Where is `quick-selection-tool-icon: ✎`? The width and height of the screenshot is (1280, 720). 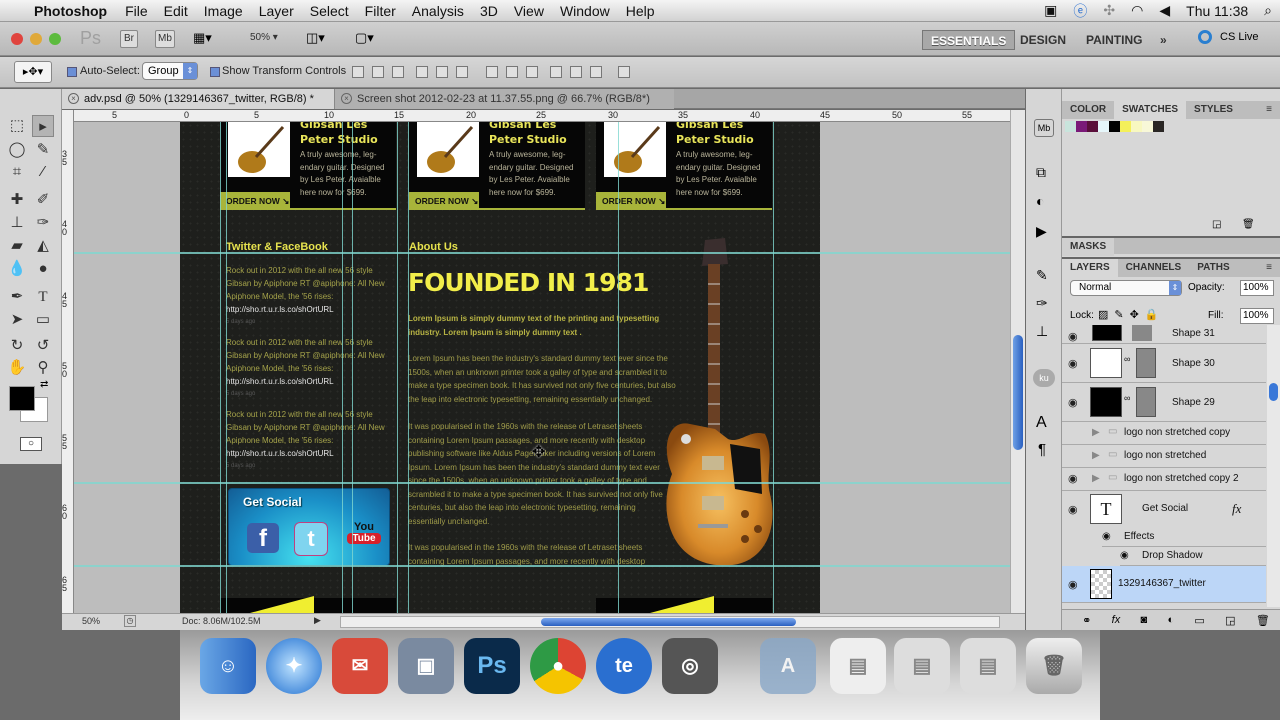 quick-selection-tool-icon: ✎ is located at coordinates (43, 150).